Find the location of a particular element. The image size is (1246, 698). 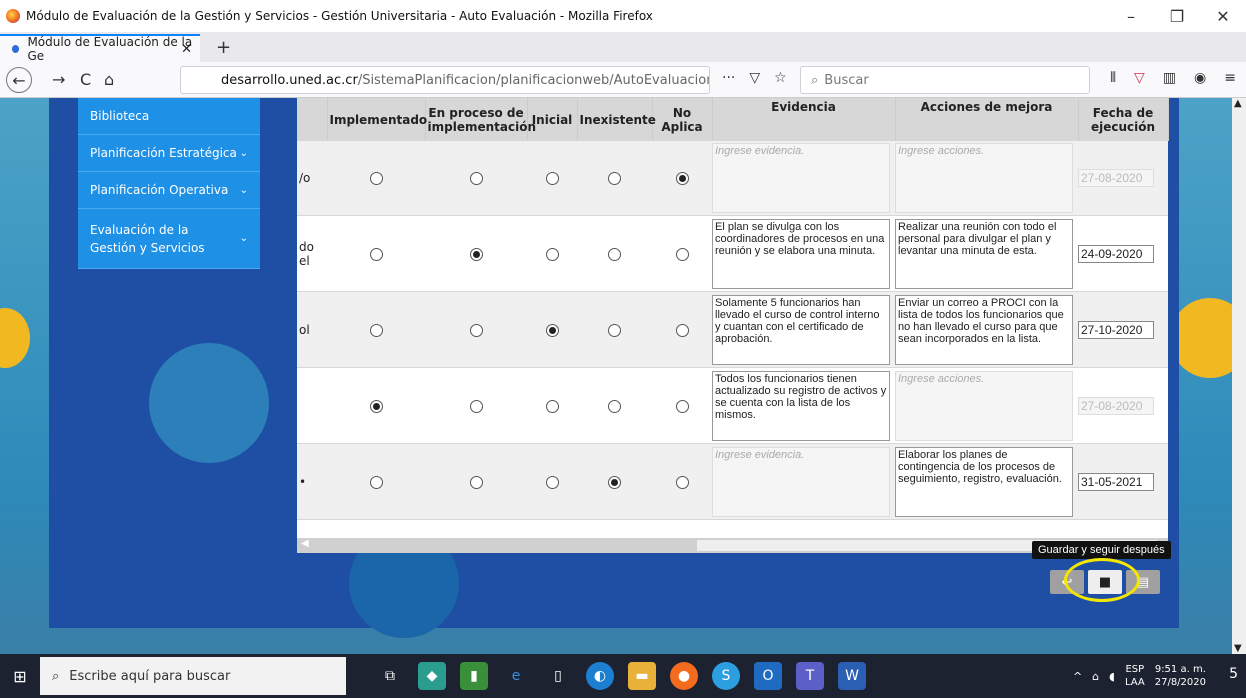

firefox-taskbar-icon: ● is located at coordinates (684, 676).